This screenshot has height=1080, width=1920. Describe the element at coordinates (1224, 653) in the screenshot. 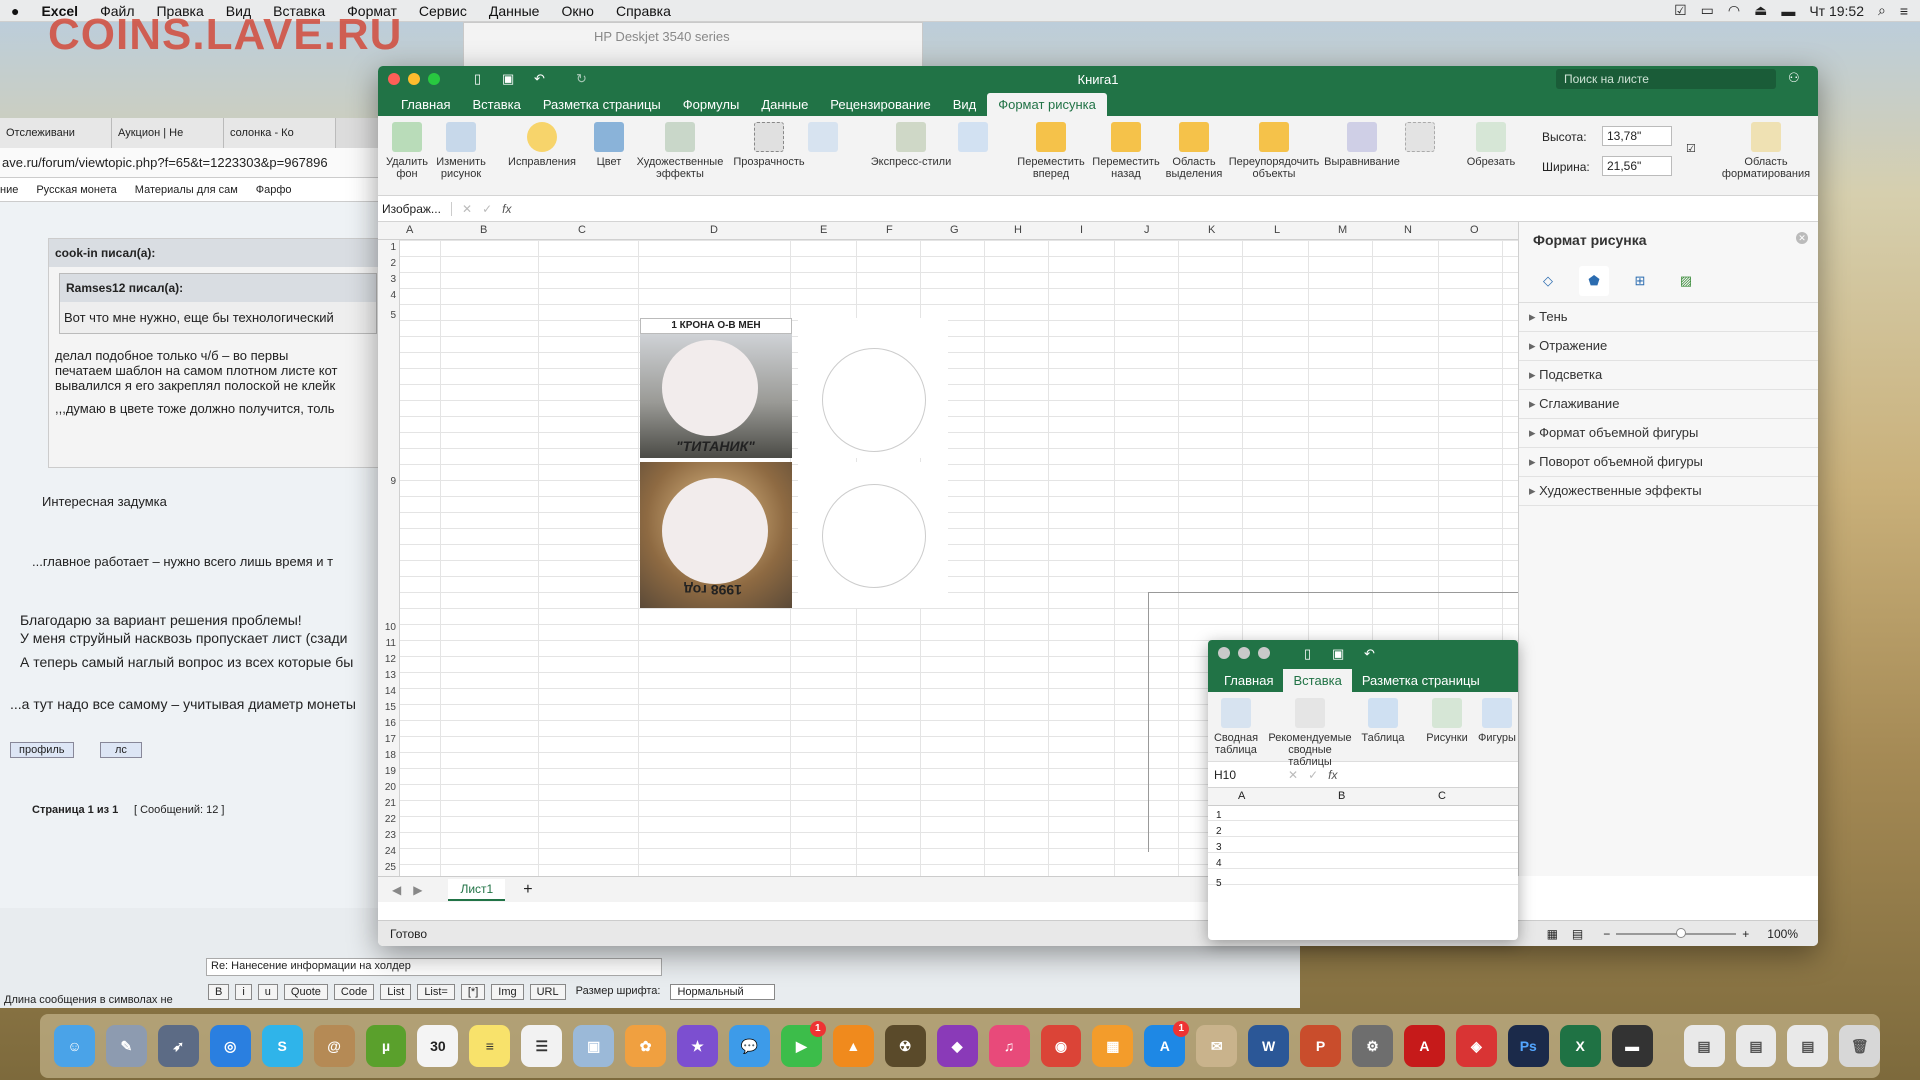

I see `close-window-button` at that location.